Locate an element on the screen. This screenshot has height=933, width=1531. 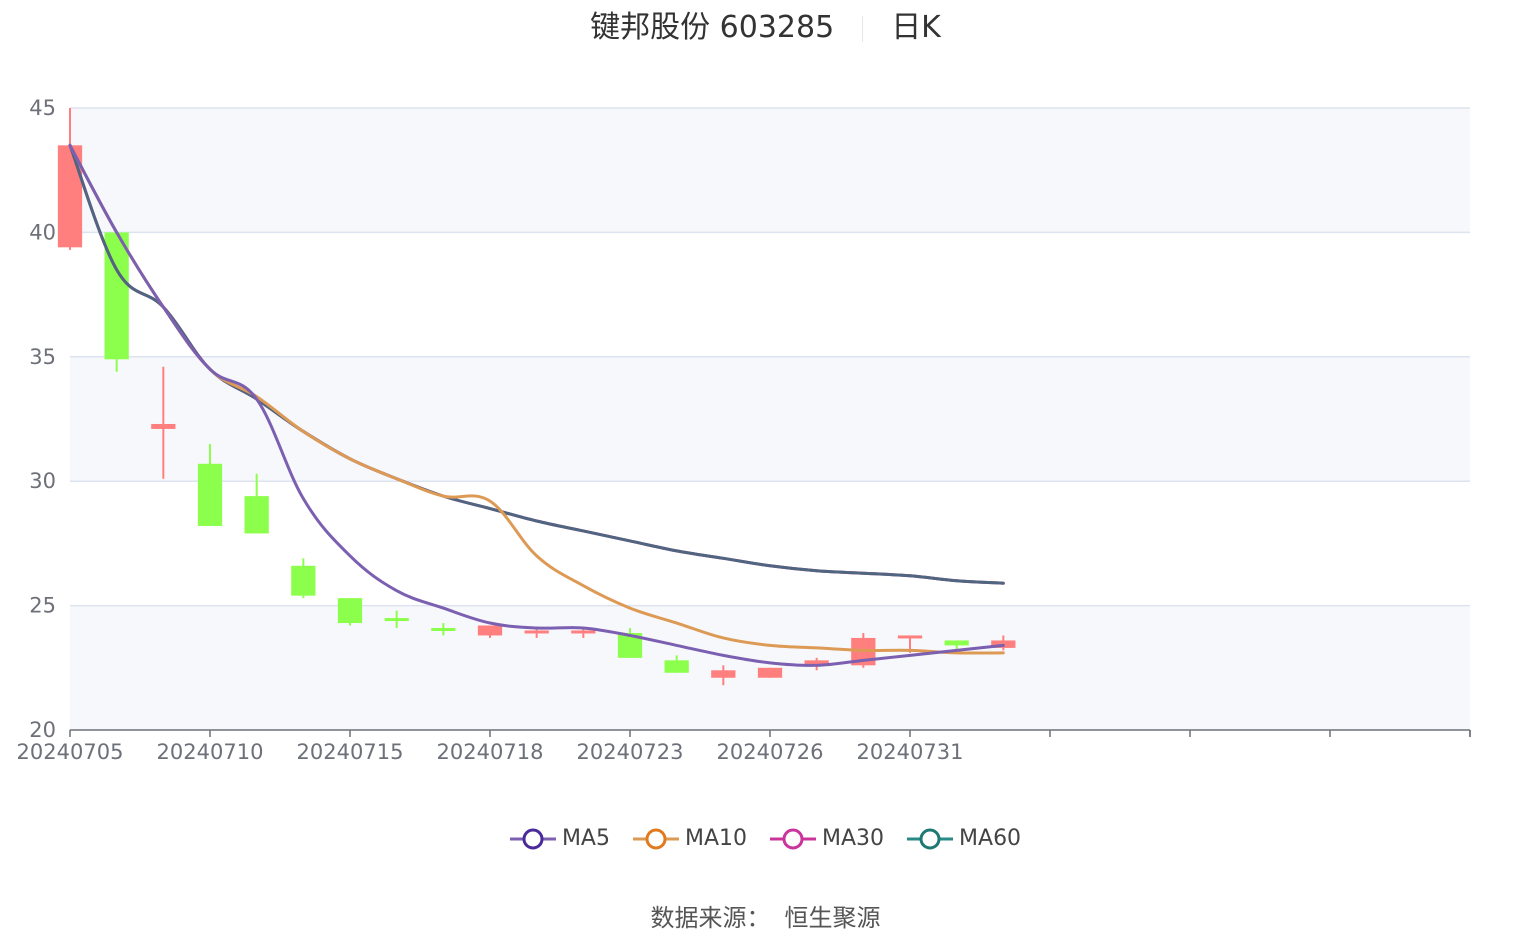
x-tick-label: 20240726 is located at coordinates (770, 752).